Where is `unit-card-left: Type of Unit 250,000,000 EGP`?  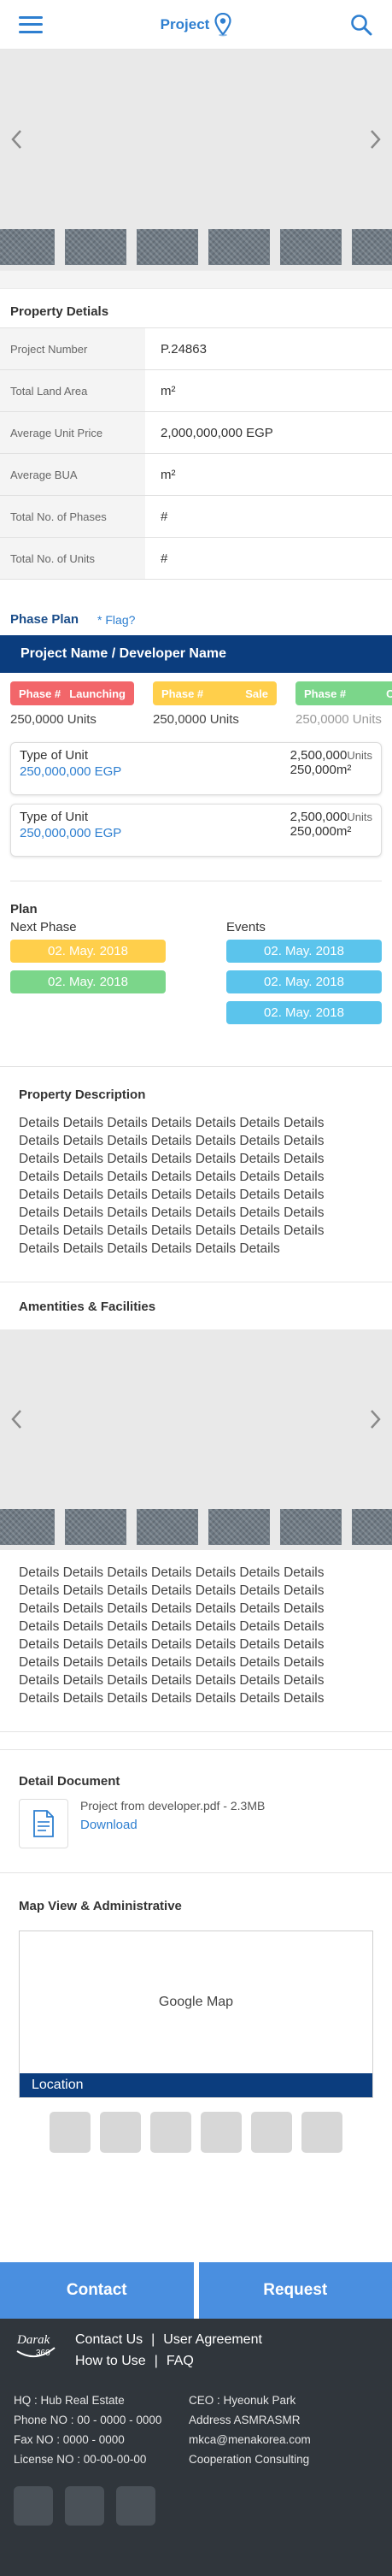 unit-card-left: Type of Unit 250,000,000 EGP is located at coordinates (70, 768).